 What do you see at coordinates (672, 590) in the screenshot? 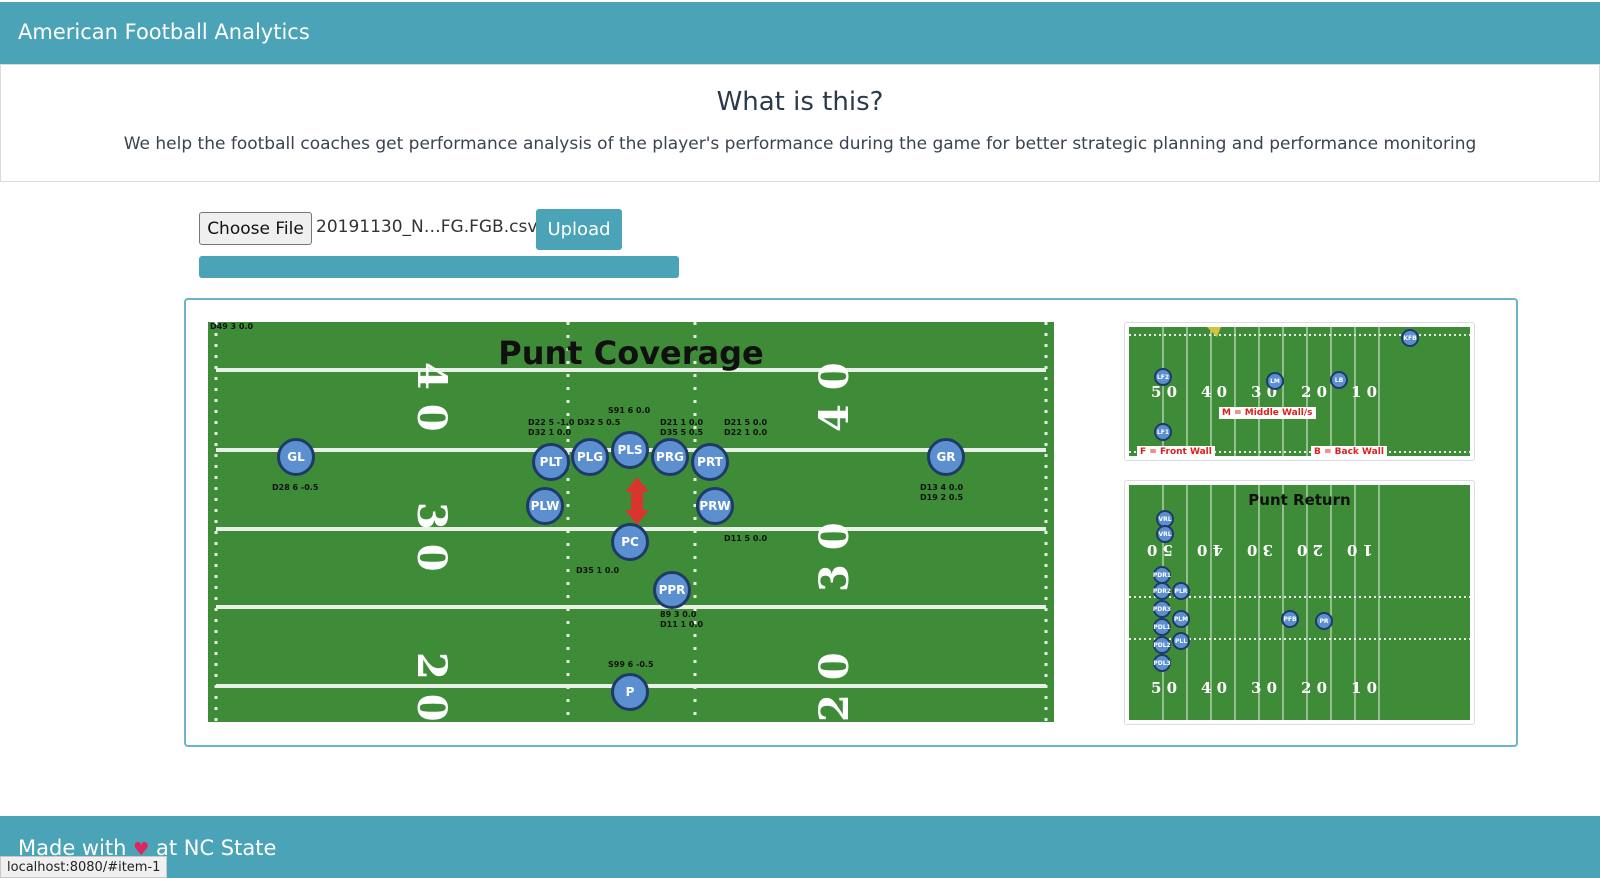
I see `player-ppr: PPR` at bounding box center [672, 590].